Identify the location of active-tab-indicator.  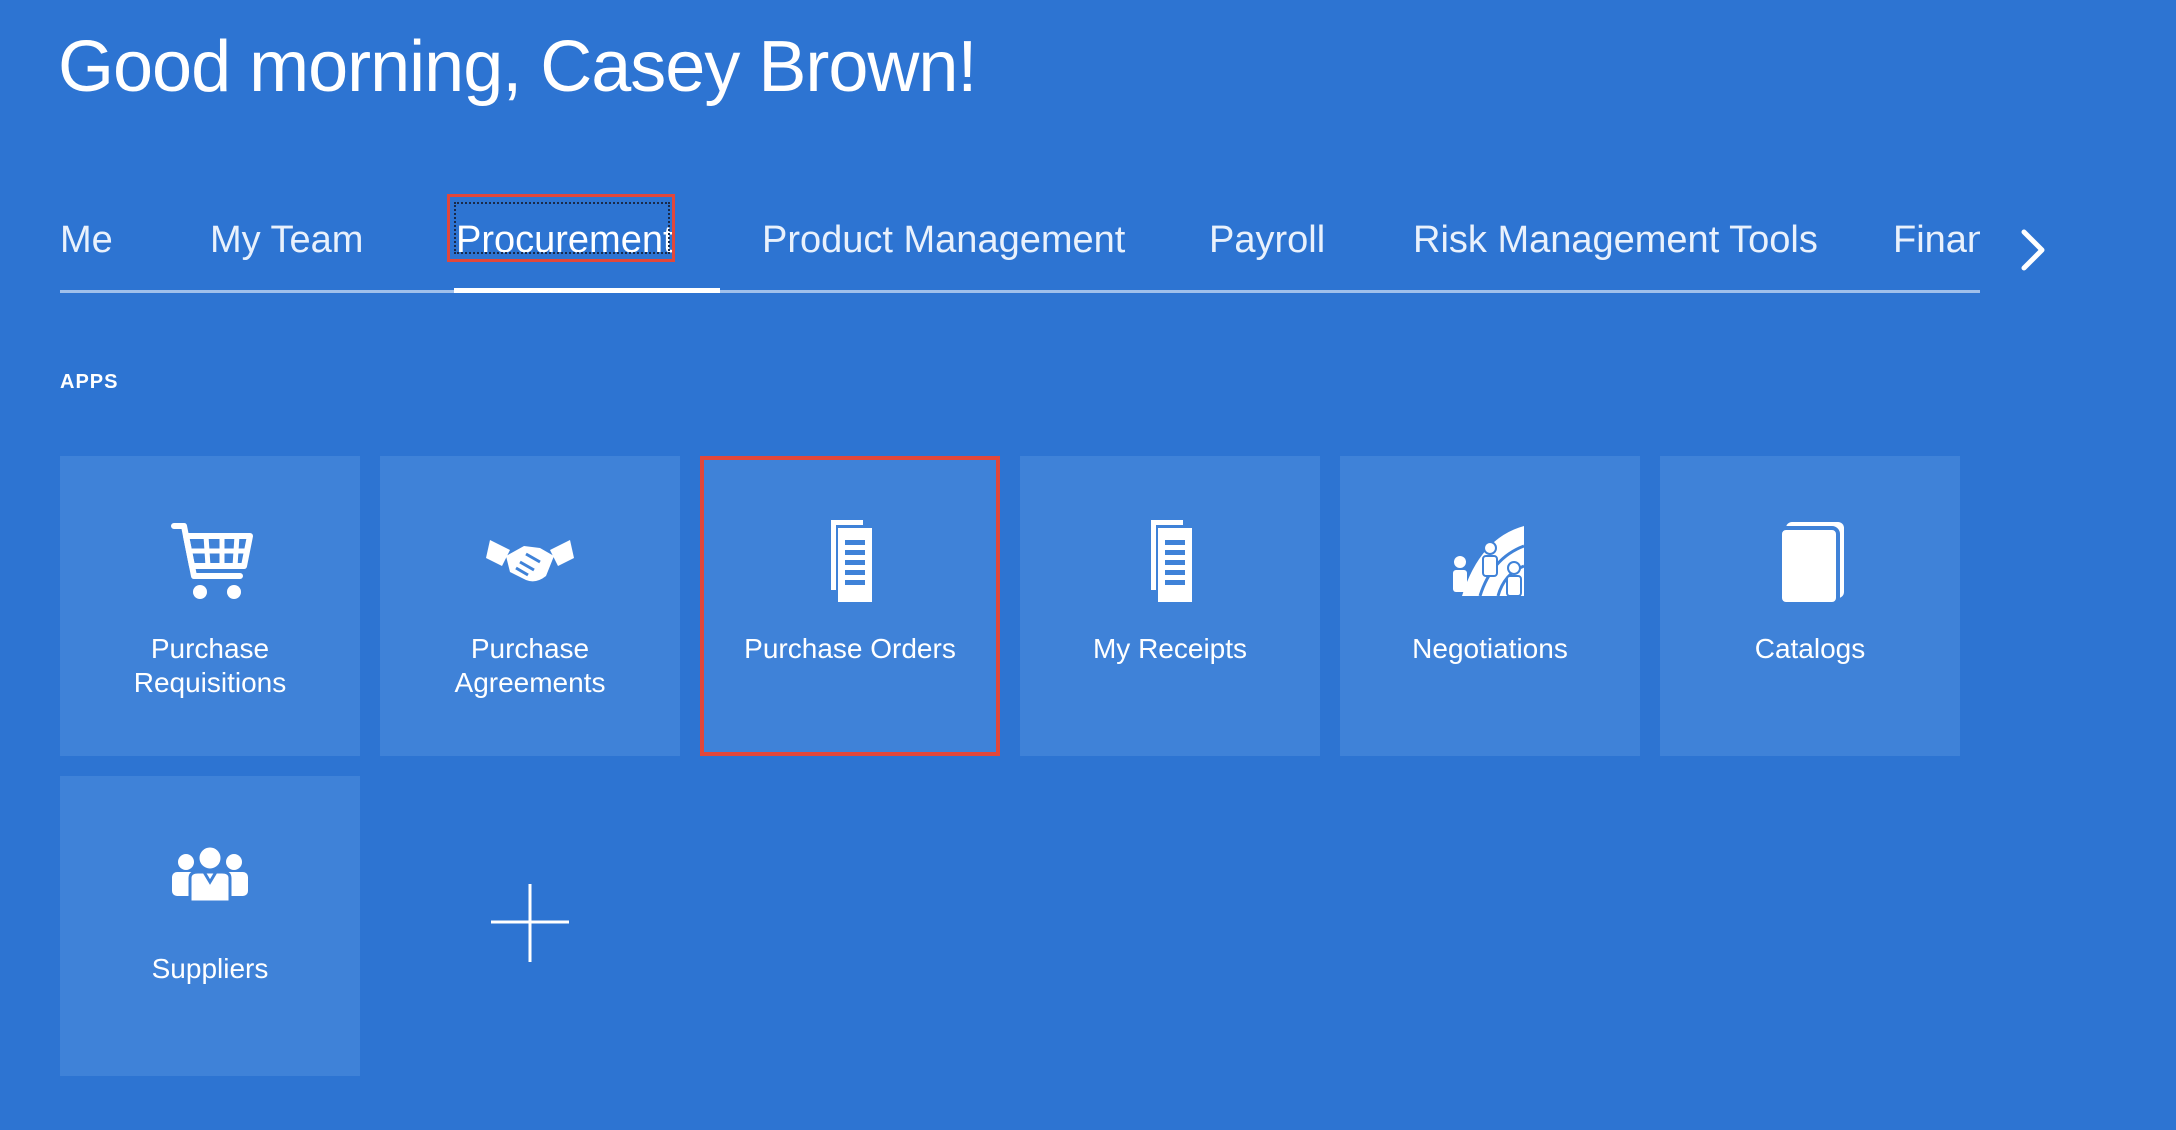
(587, 290).